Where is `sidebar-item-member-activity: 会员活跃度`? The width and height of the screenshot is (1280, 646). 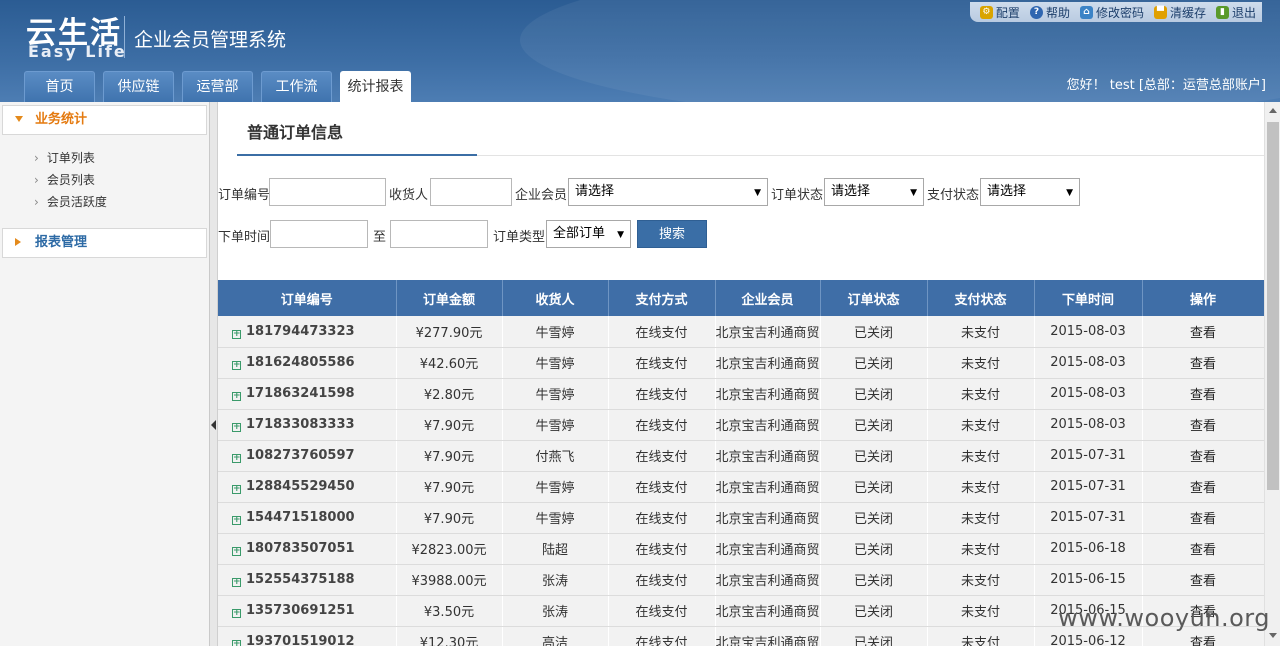
sidebar-item-member-activity: 会员活跃度 is located at coordinates (121, 202).